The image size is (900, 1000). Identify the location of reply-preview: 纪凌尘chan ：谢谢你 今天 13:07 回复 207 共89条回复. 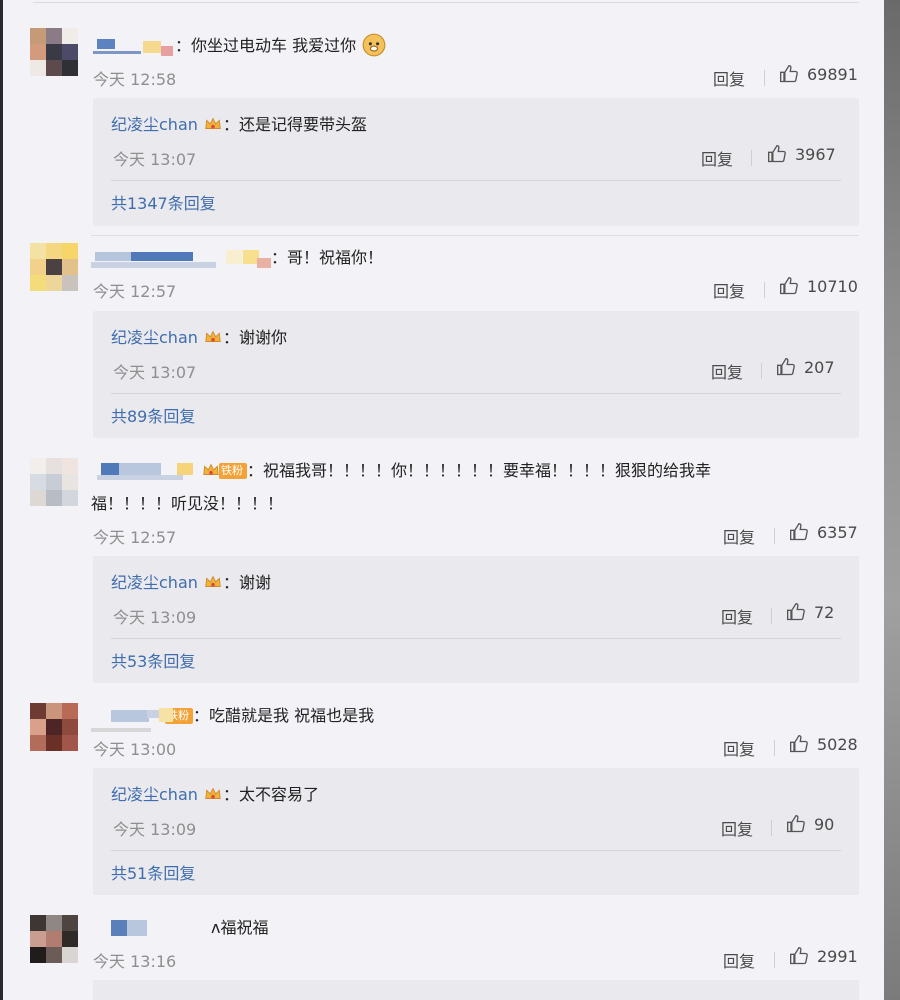
(476, 374).